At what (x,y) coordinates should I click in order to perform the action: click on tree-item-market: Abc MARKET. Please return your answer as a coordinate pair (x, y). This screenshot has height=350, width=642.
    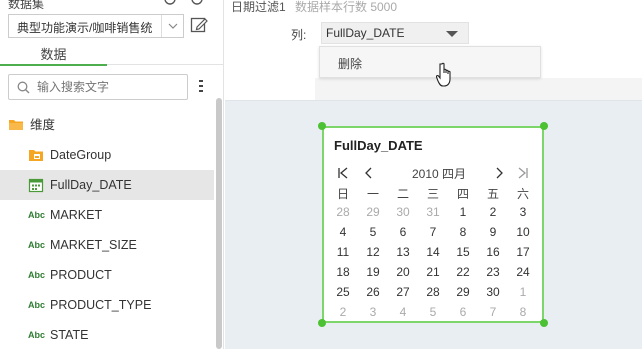
    Looking at the image, I should click on (107, 215).